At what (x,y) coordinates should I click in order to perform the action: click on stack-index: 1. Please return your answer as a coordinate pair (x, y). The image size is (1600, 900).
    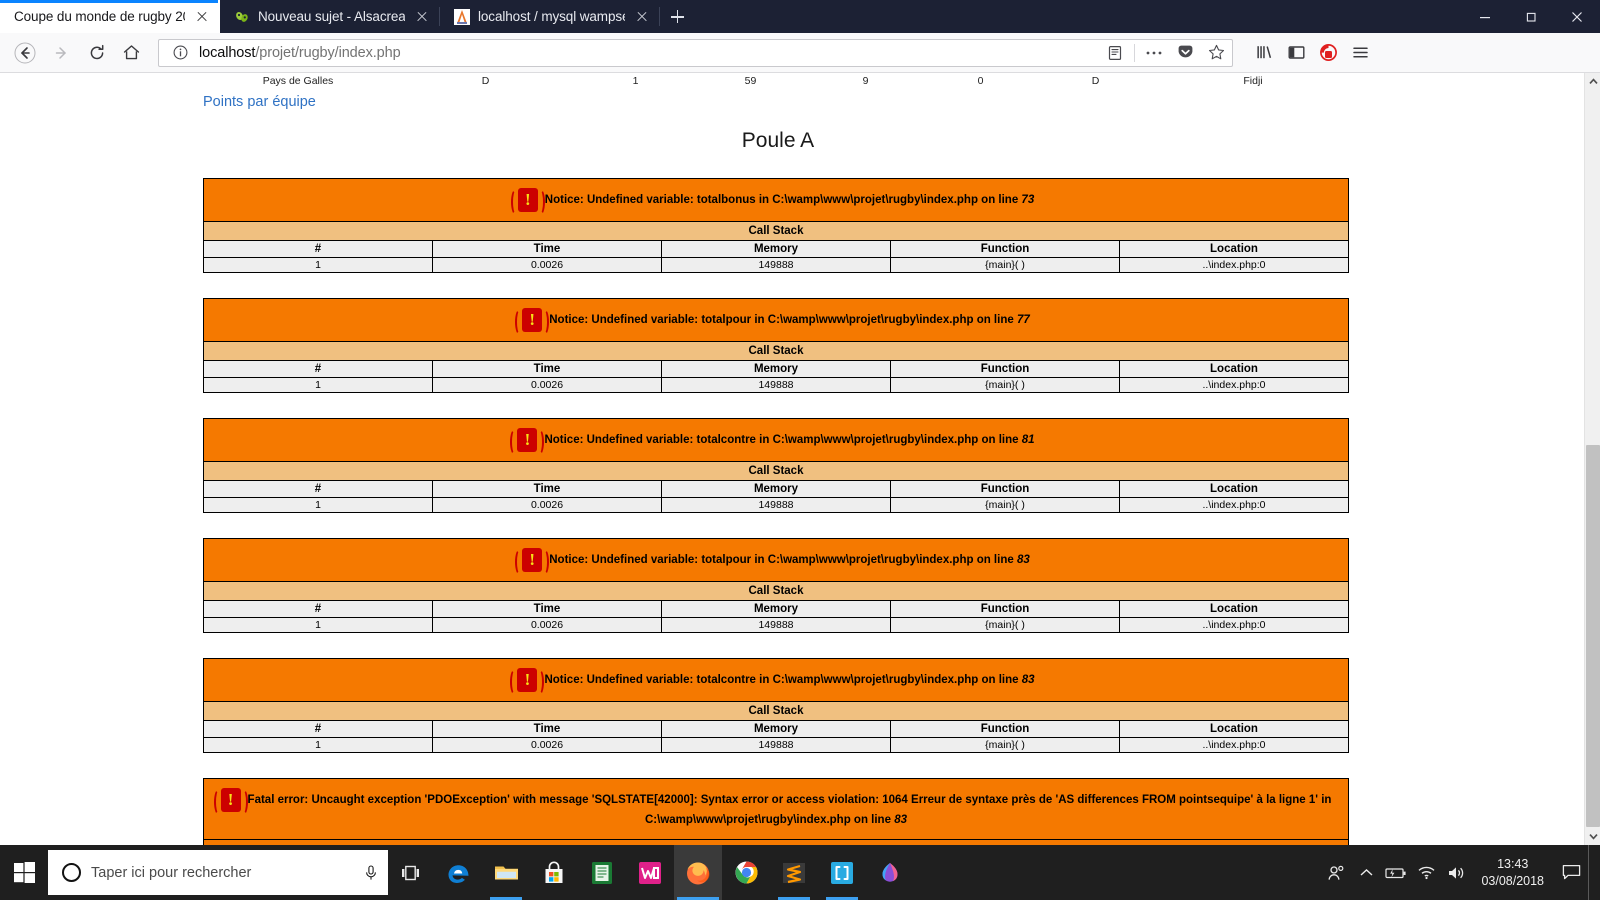
    Looking at the image, I should click on (318, 745).